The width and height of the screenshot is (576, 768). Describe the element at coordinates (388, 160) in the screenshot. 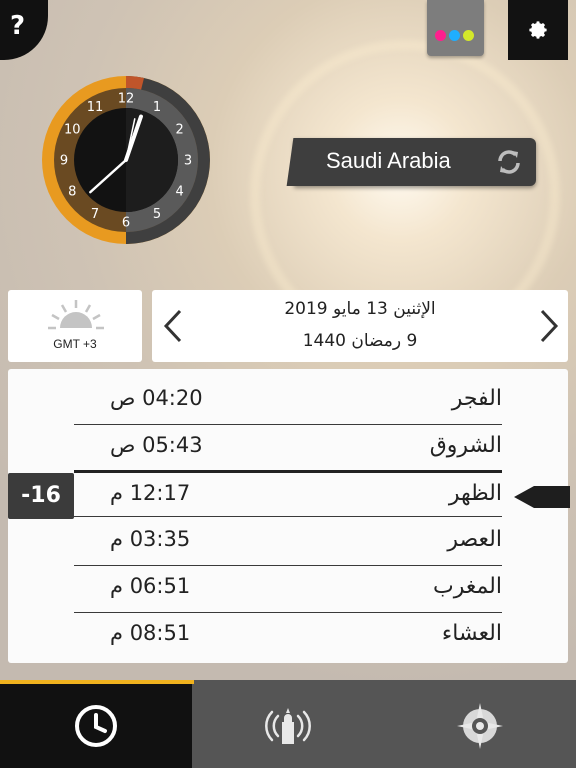

I see `country-name: Saudi Arabia` at that location.